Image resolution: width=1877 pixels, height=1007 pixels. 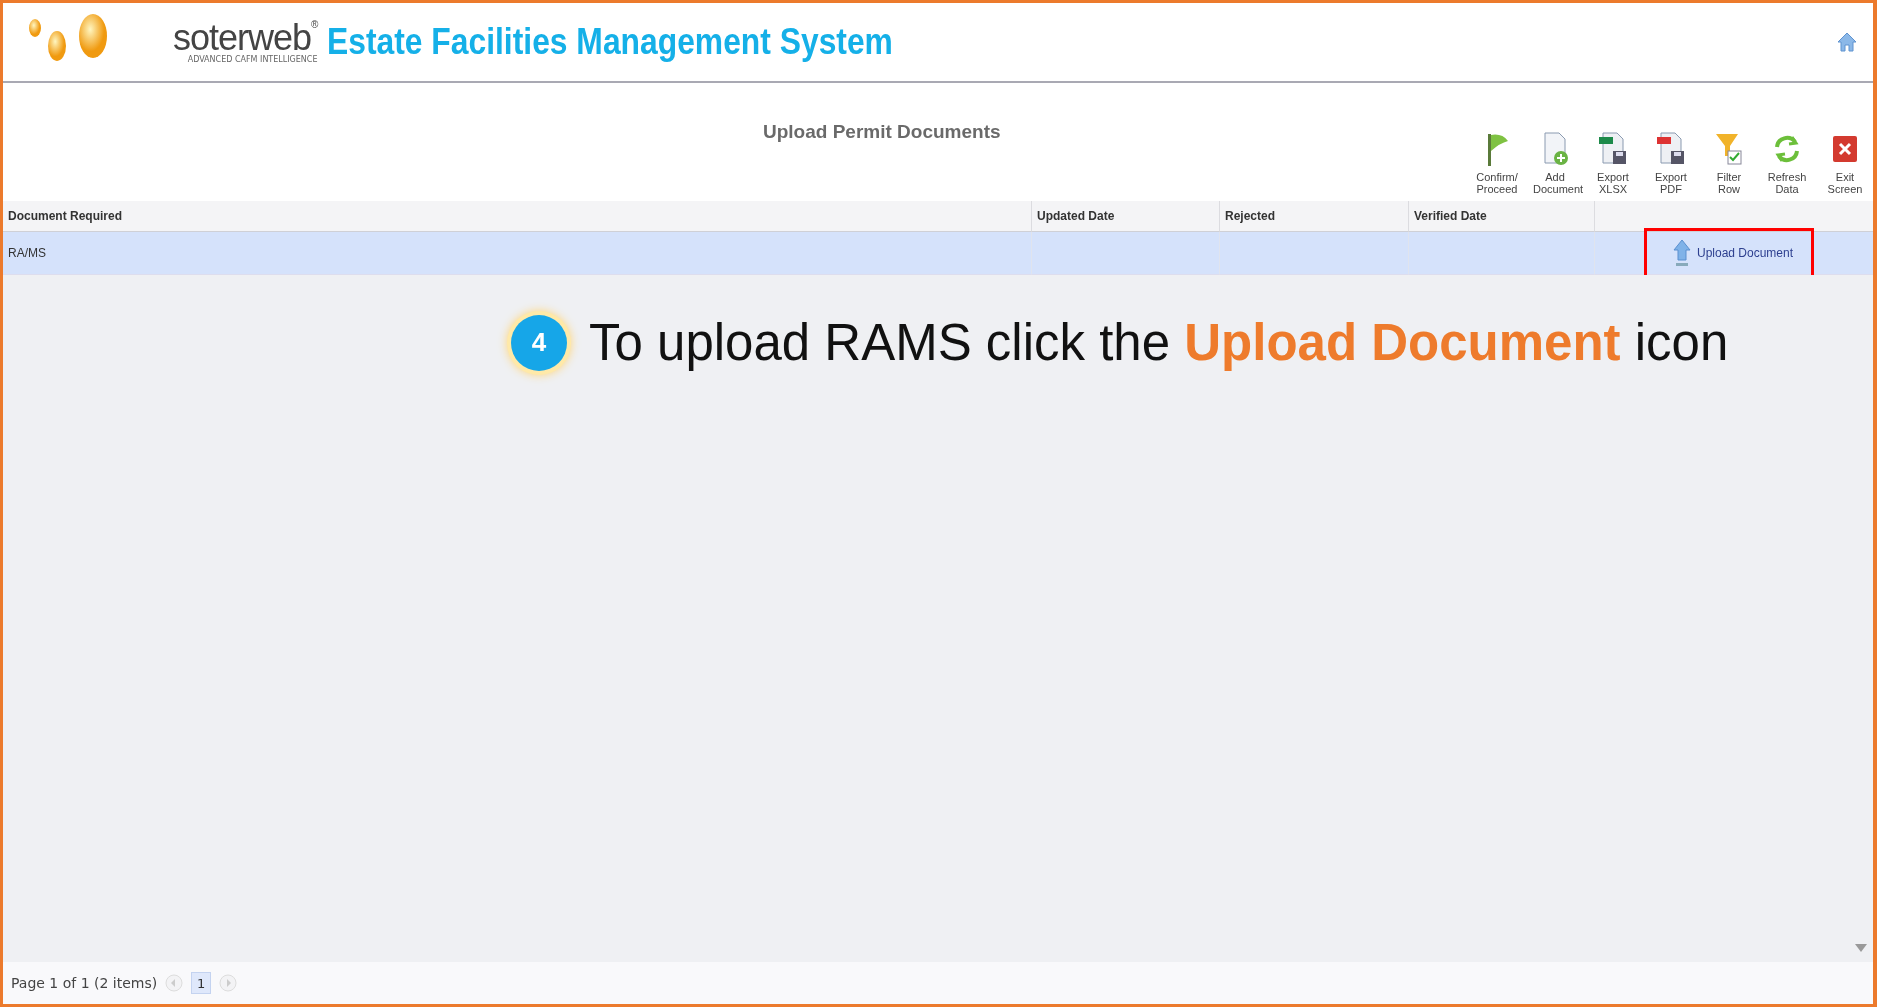 I want to click on table-cell: RA/MS, so click(x=517, y=253).